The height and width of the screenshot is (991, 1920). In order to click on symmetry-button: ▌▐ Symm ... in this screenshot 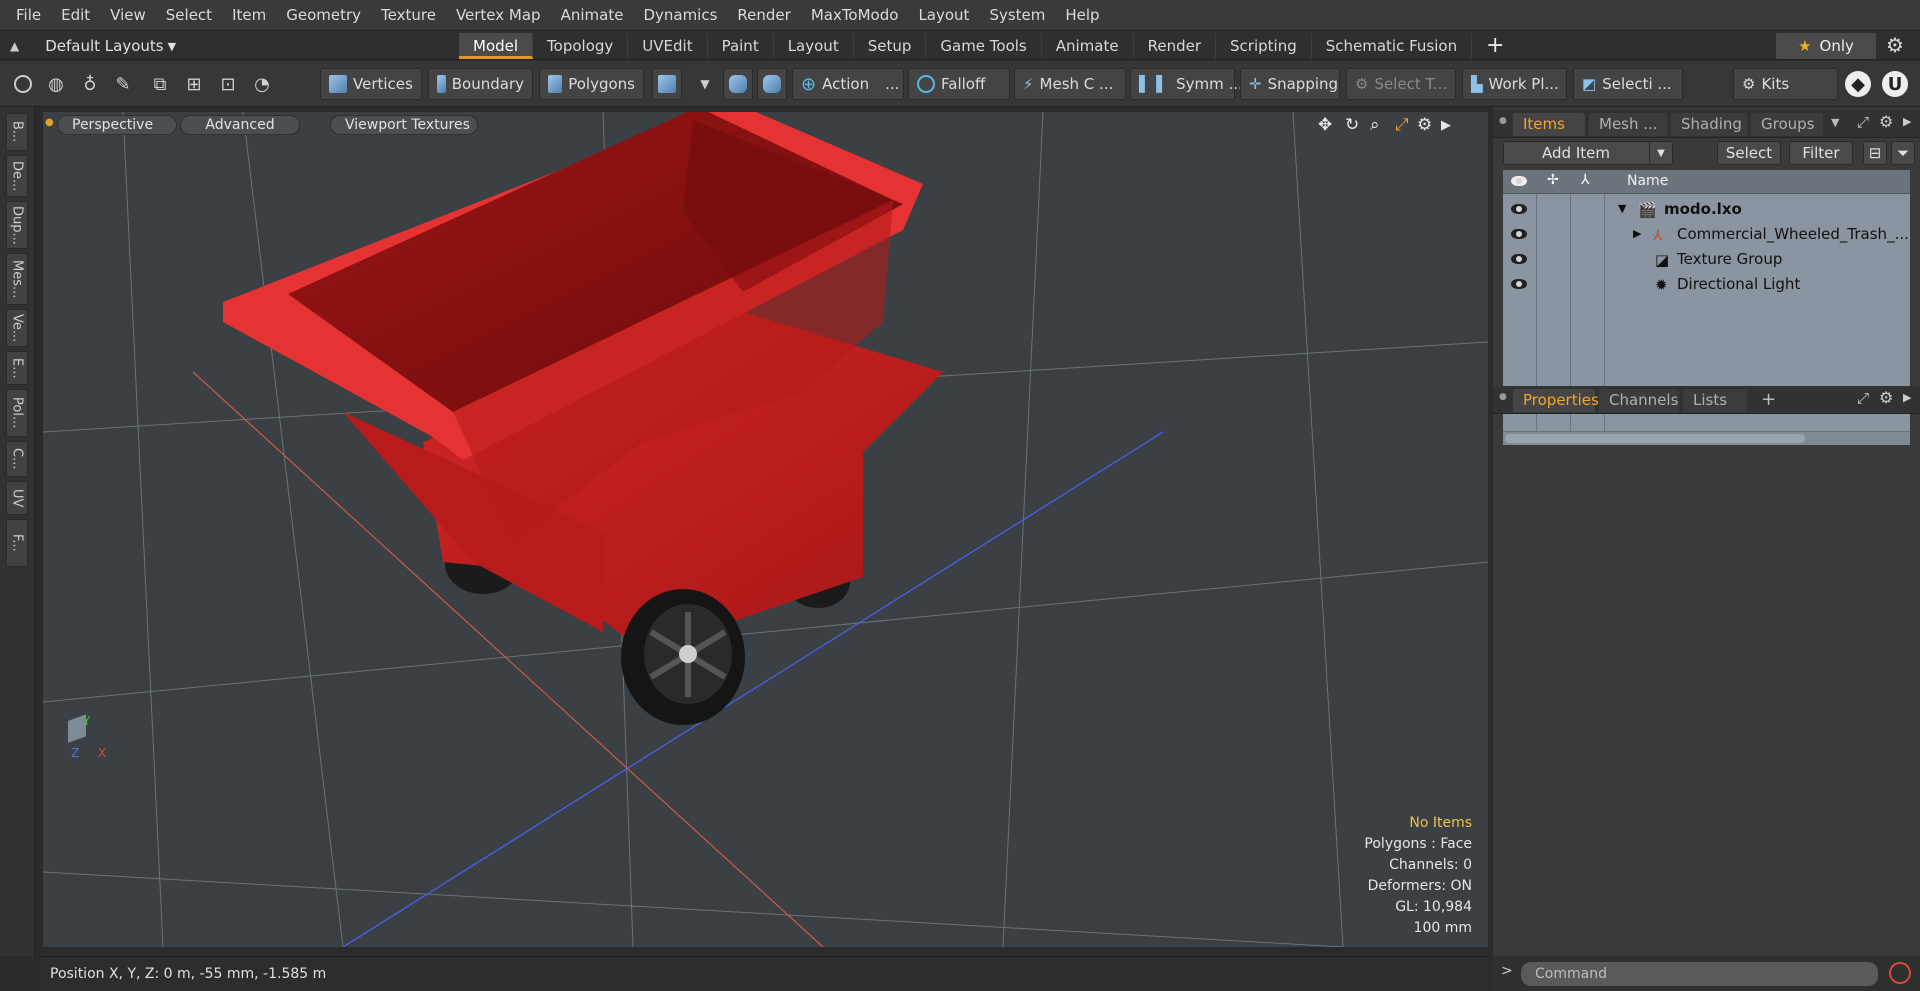, I will do `click(1186, 84)`.